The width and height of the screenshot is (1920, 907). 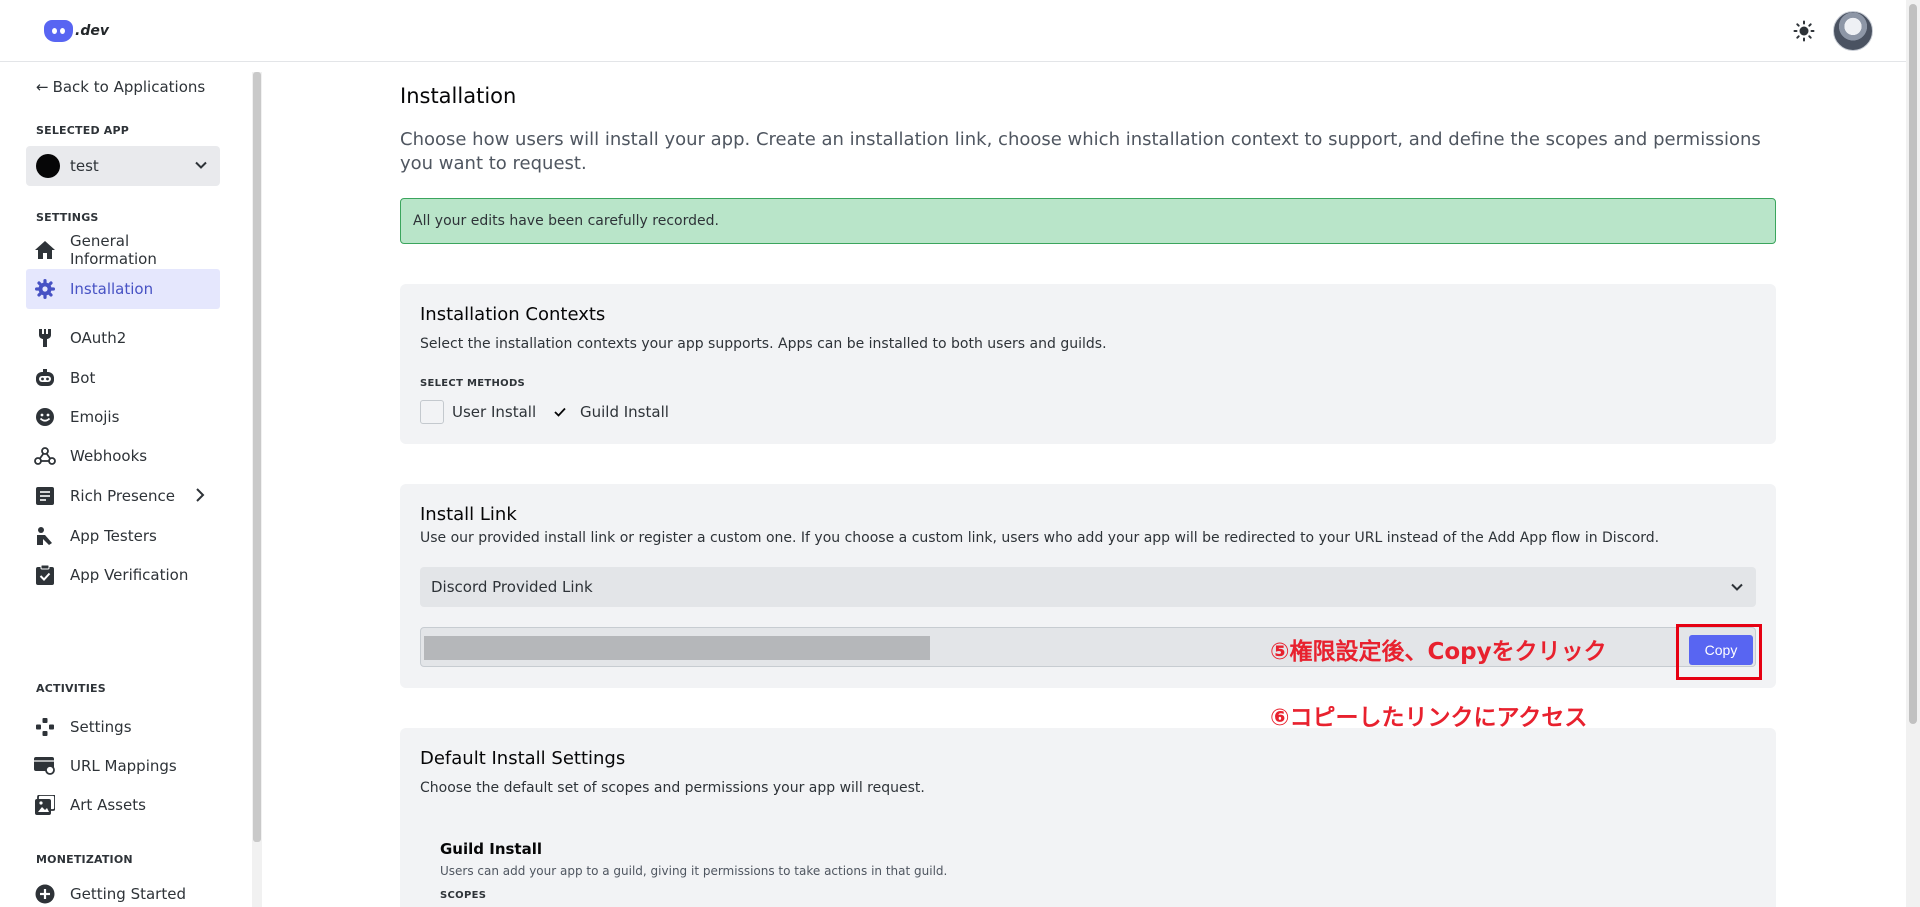 What do you see at coordinates (84, 166) in the screenshot?
I see `app-name: test` at bounding box center [84, 166].